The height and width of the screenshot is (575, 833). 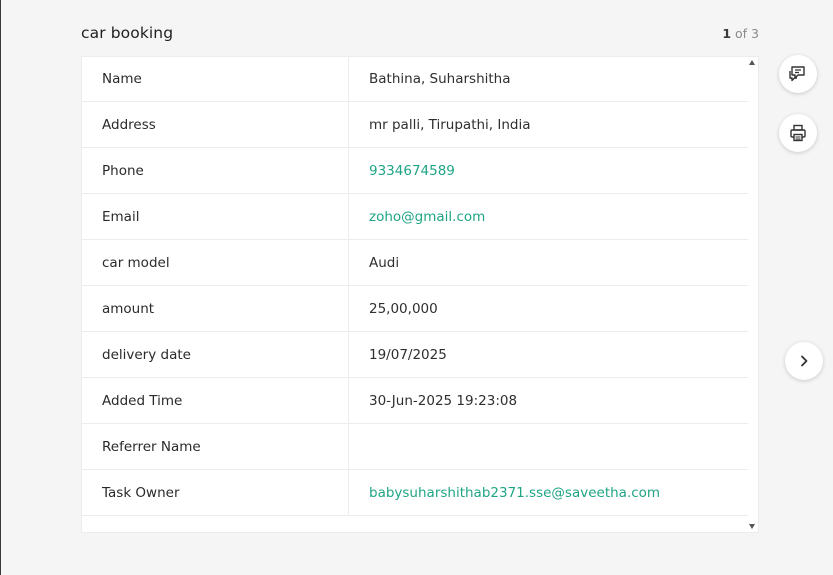 I want to click on field-label: Phone, so click(x=123, y=170).